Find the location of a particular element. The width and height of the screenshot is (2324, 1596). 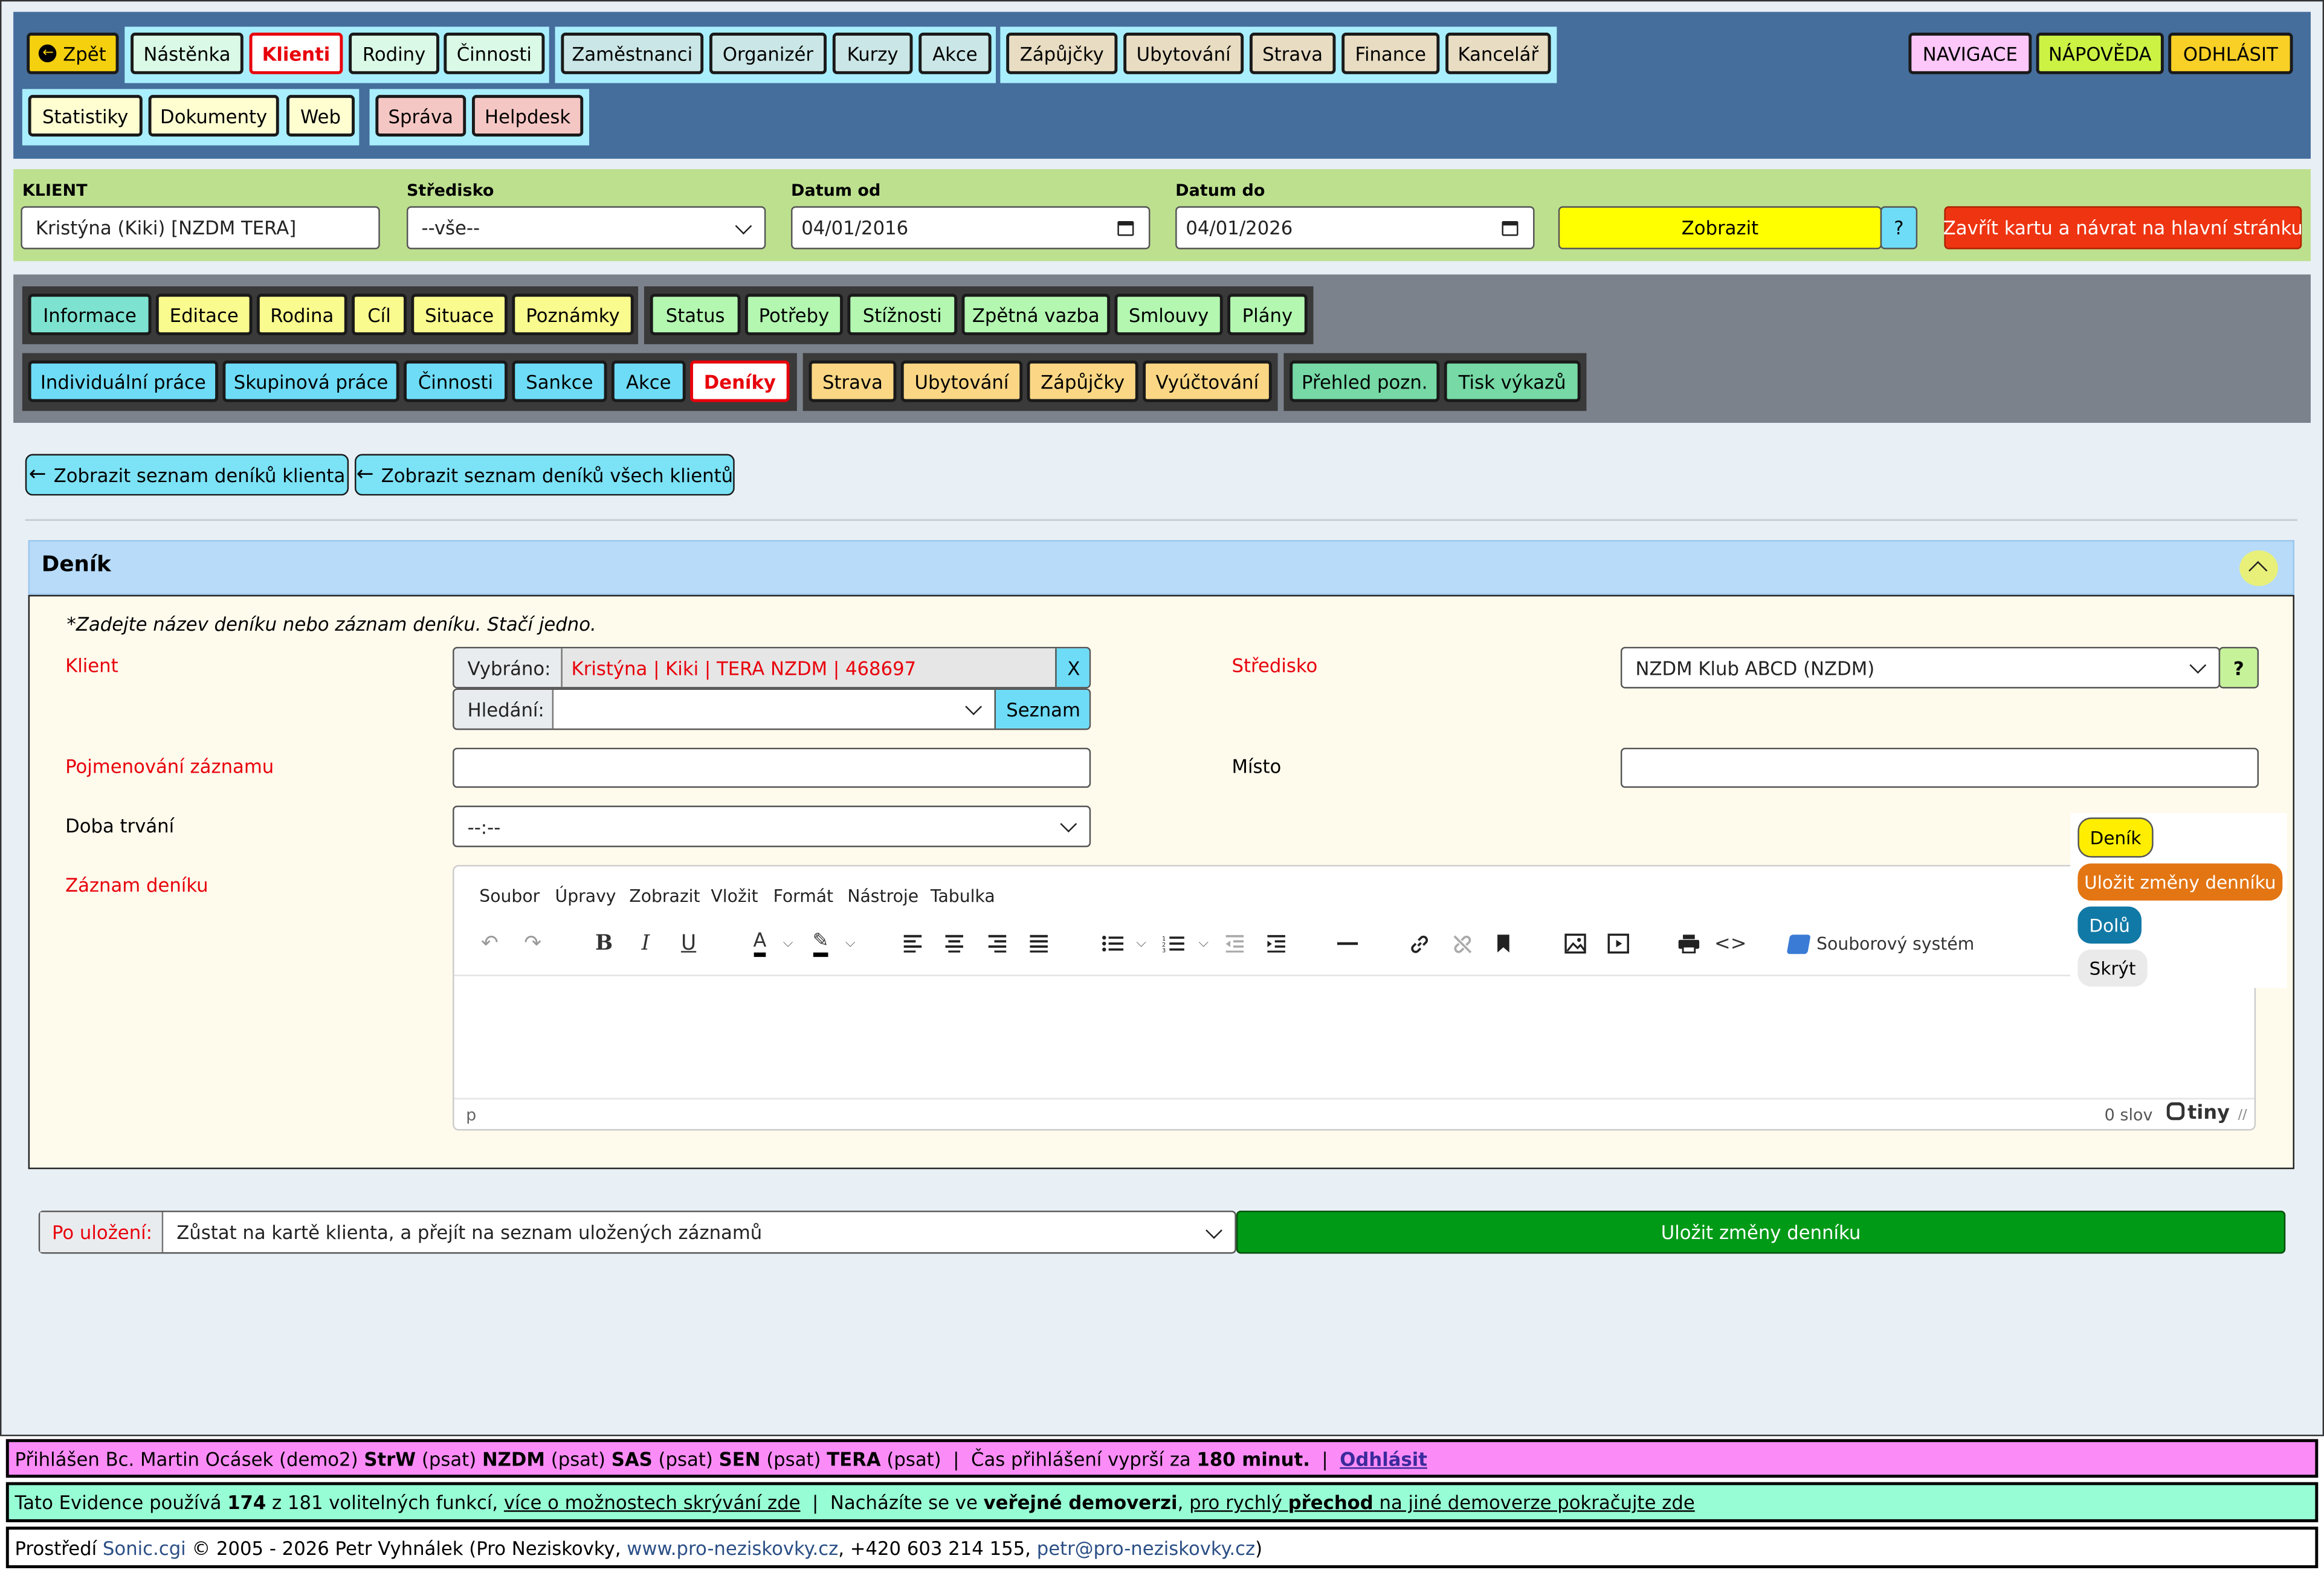

record-name-input is located at coordinates (772, 767).